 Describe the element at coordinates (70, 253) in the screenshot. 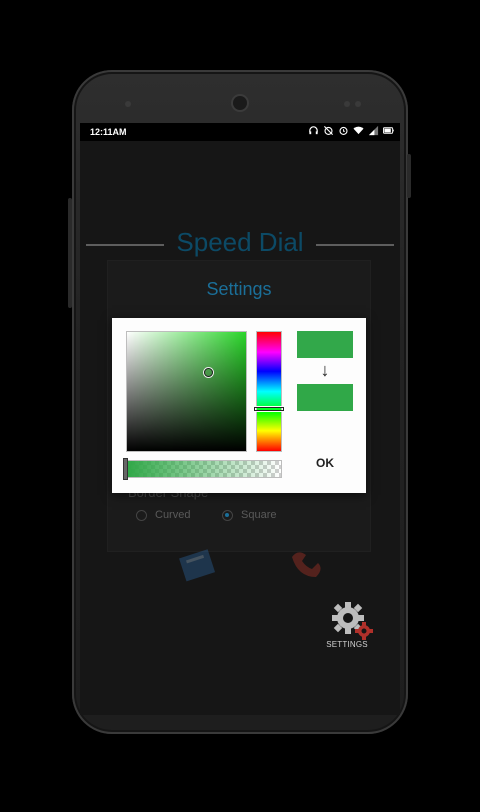

I see `volume-button` at that location.